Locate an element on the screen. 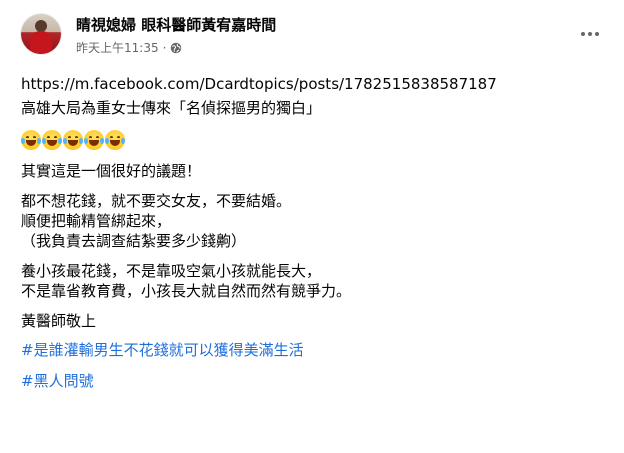 The image size is (624, 453). post-meta: 昨天上午11:35 · is located at coordinates (129, 47).